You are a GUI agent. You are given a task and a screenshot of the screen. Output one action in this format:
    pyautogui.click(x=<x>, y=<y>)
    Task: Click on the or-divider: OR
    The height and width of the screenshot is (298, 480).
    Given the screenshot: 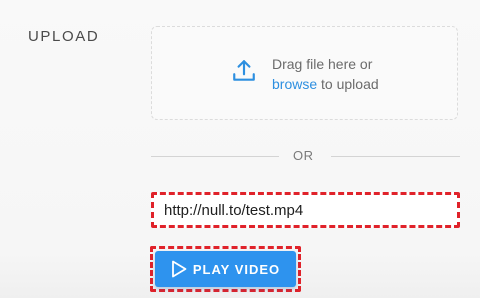 What is the action you would take?
    pyautogui.click(x=305, y=157)
    